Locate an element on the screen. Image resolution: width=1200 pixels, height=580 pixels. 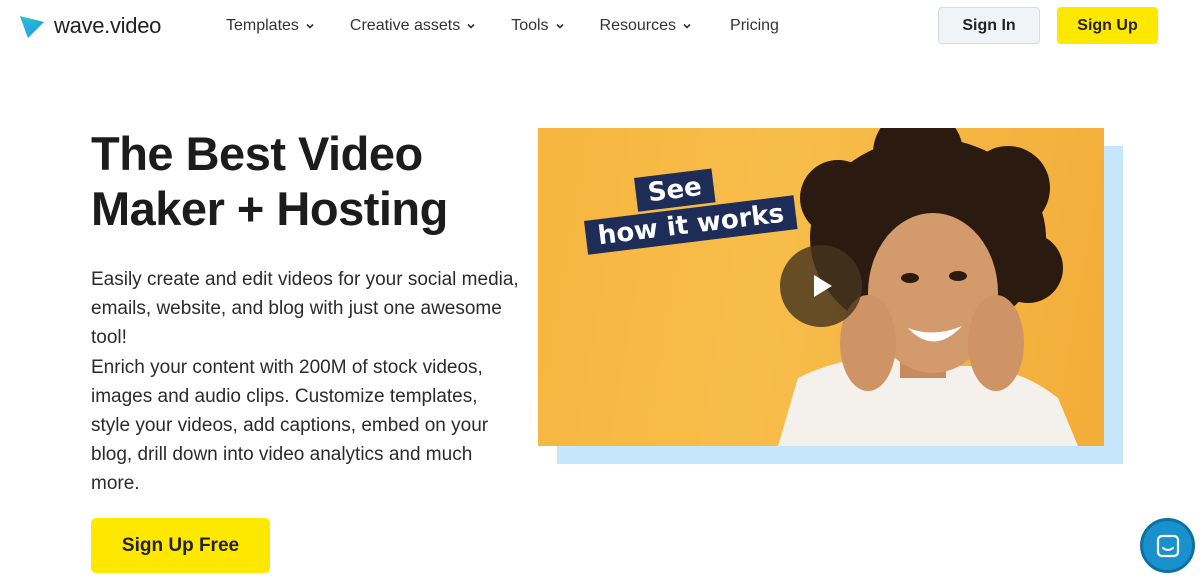
nav-item-label: Tools is located at coordinates (530, 25).